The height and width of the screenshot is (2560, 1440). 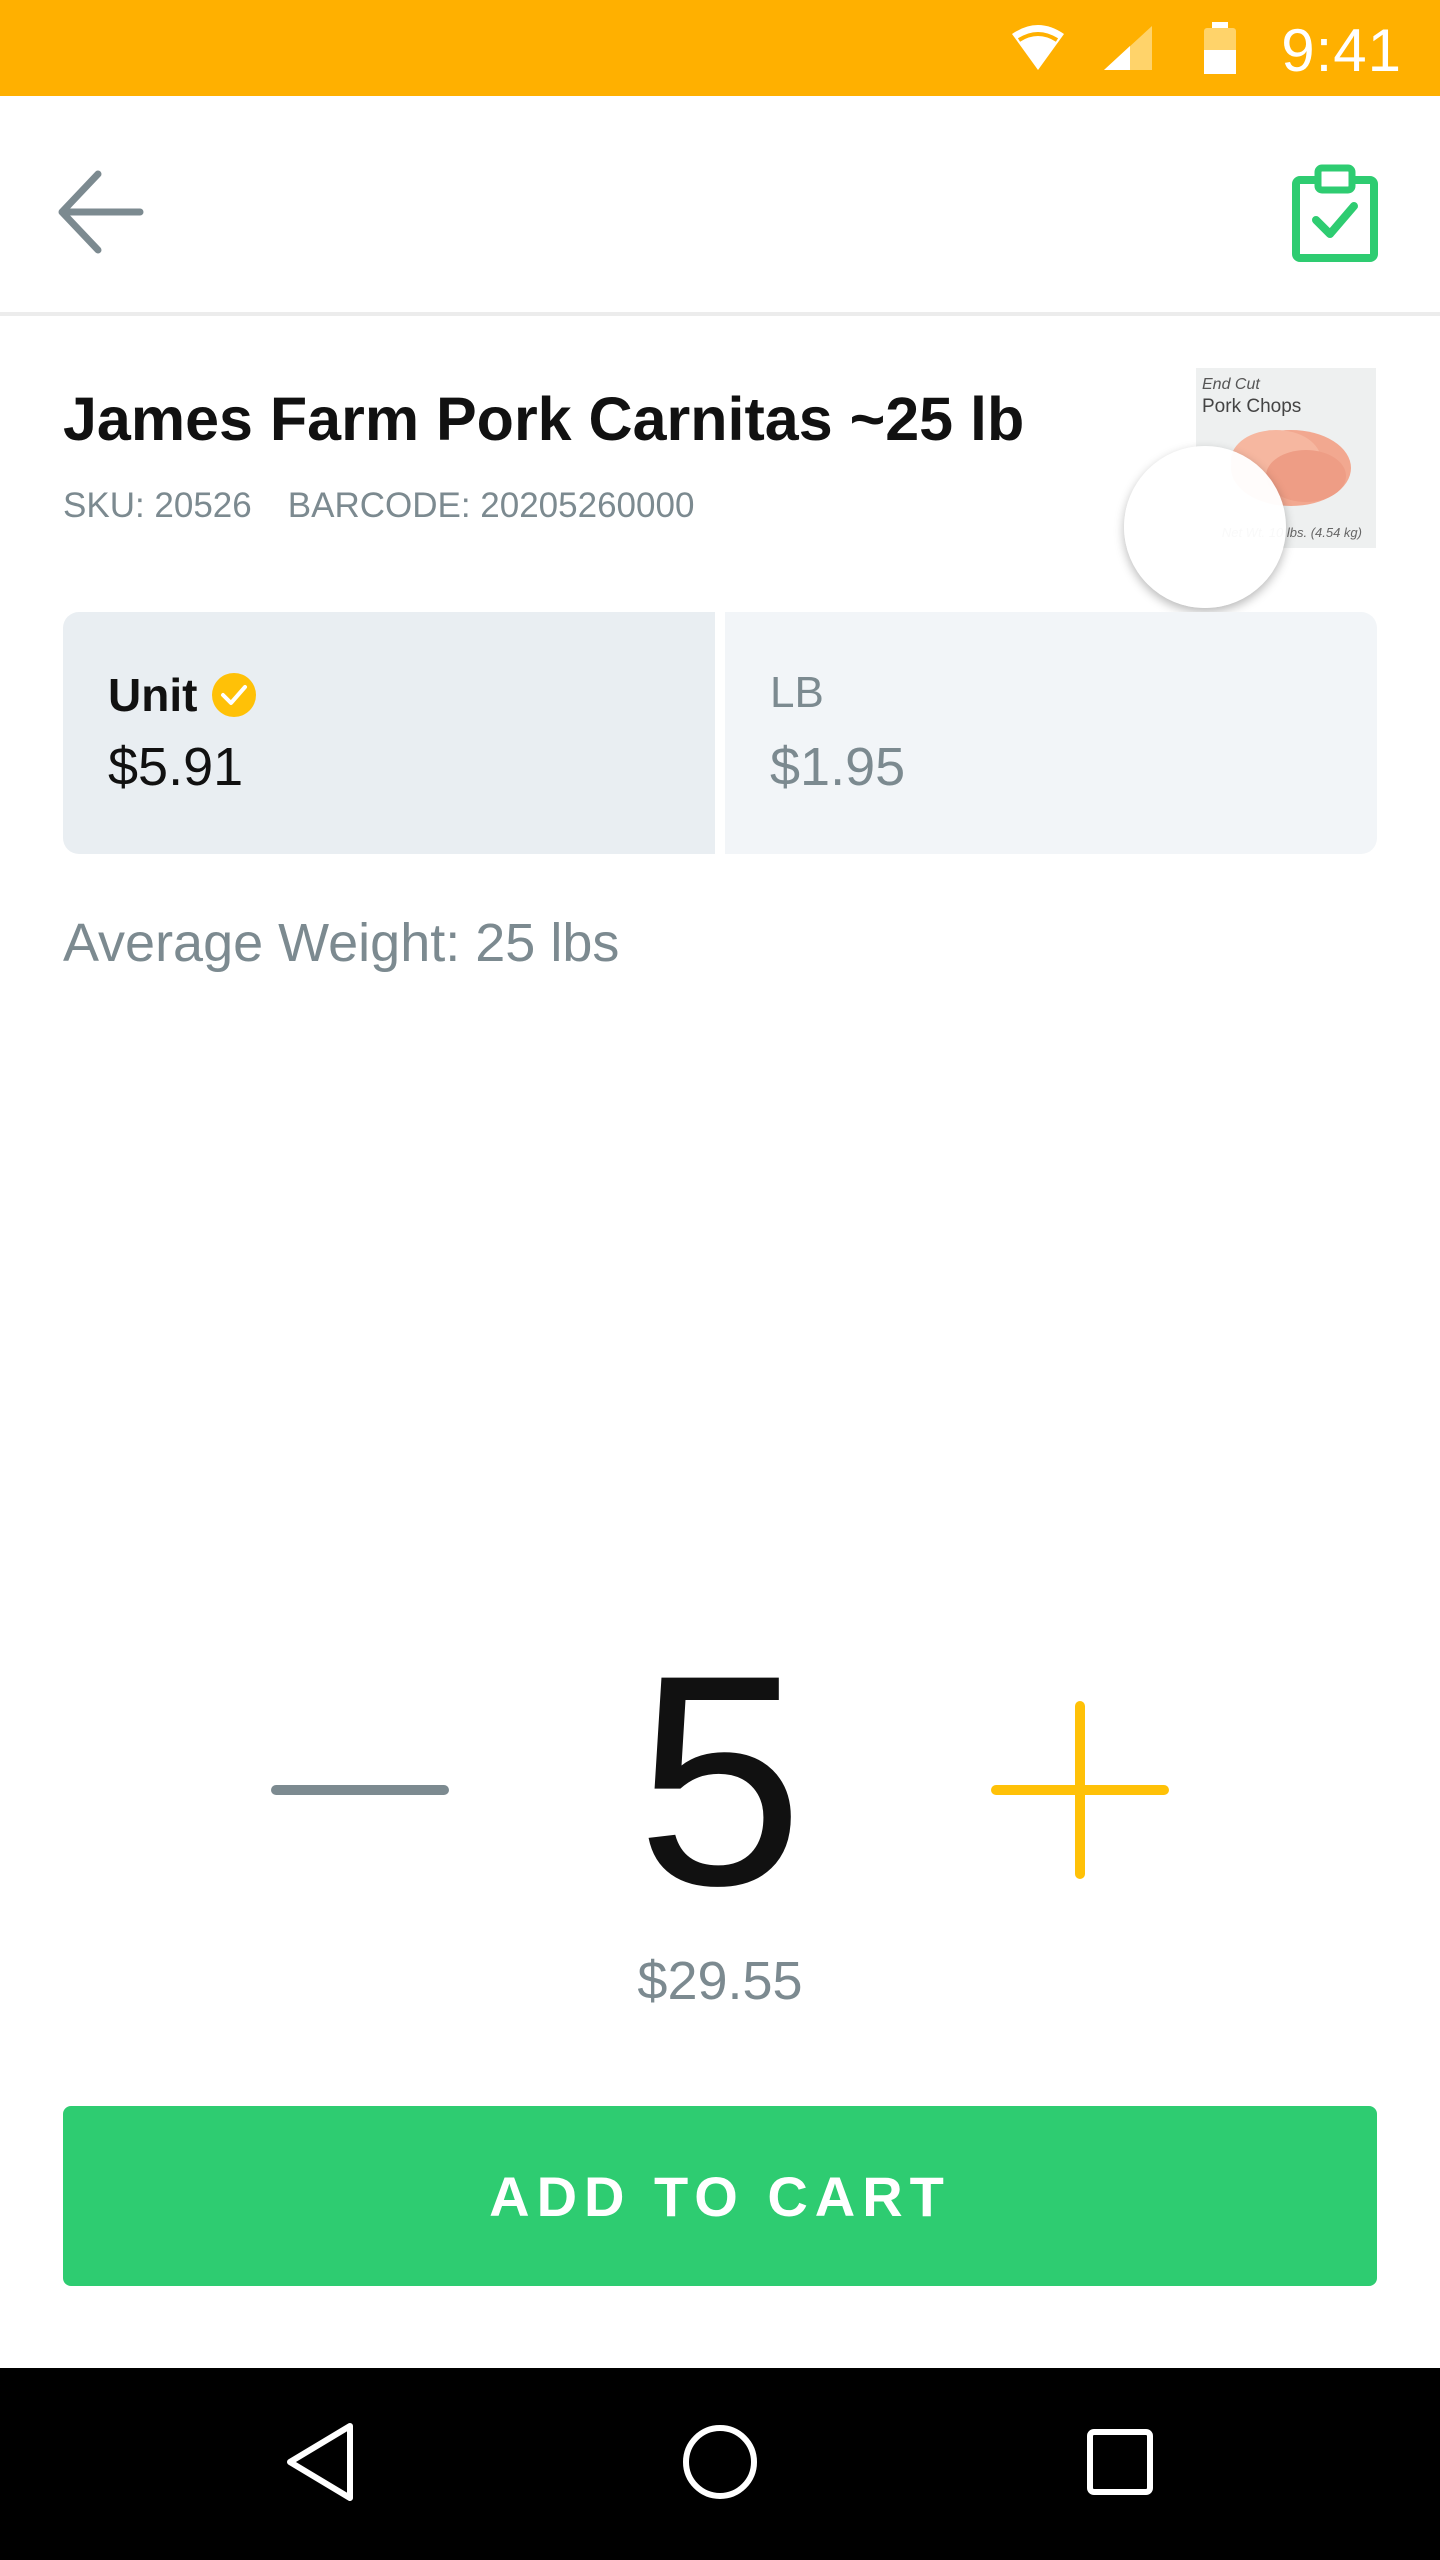 I want to click on plus-icon, so click(x=1080, y=1790).